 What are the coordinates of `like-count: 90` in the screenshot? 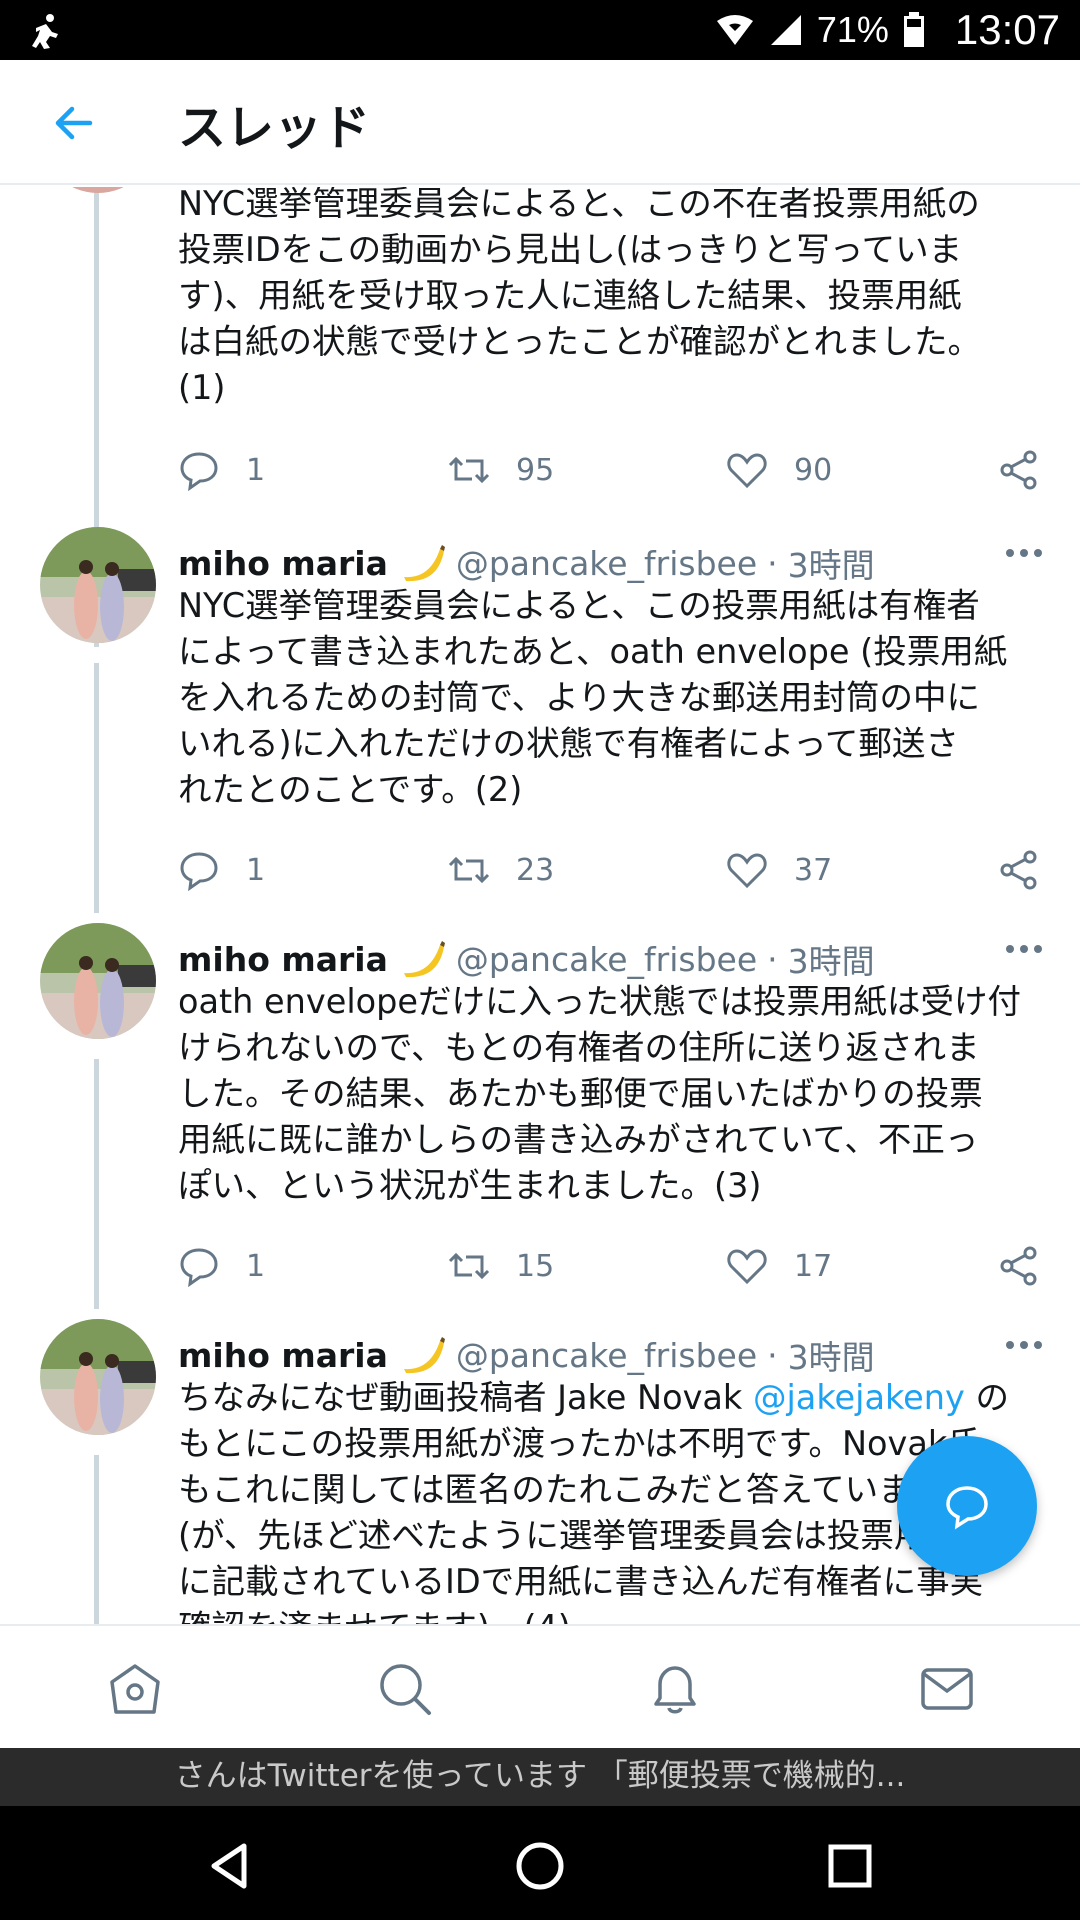 It's located at (813, 470).